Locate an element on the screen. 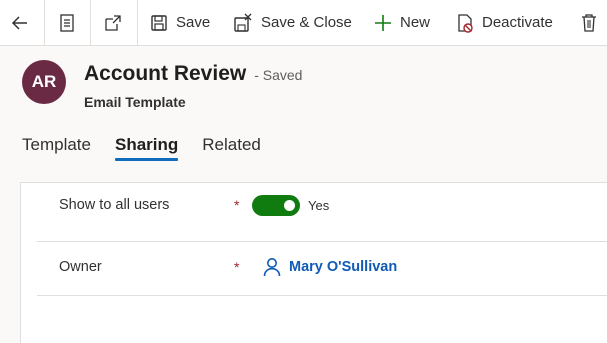  new-button: New is located at coordinates (402, 22).